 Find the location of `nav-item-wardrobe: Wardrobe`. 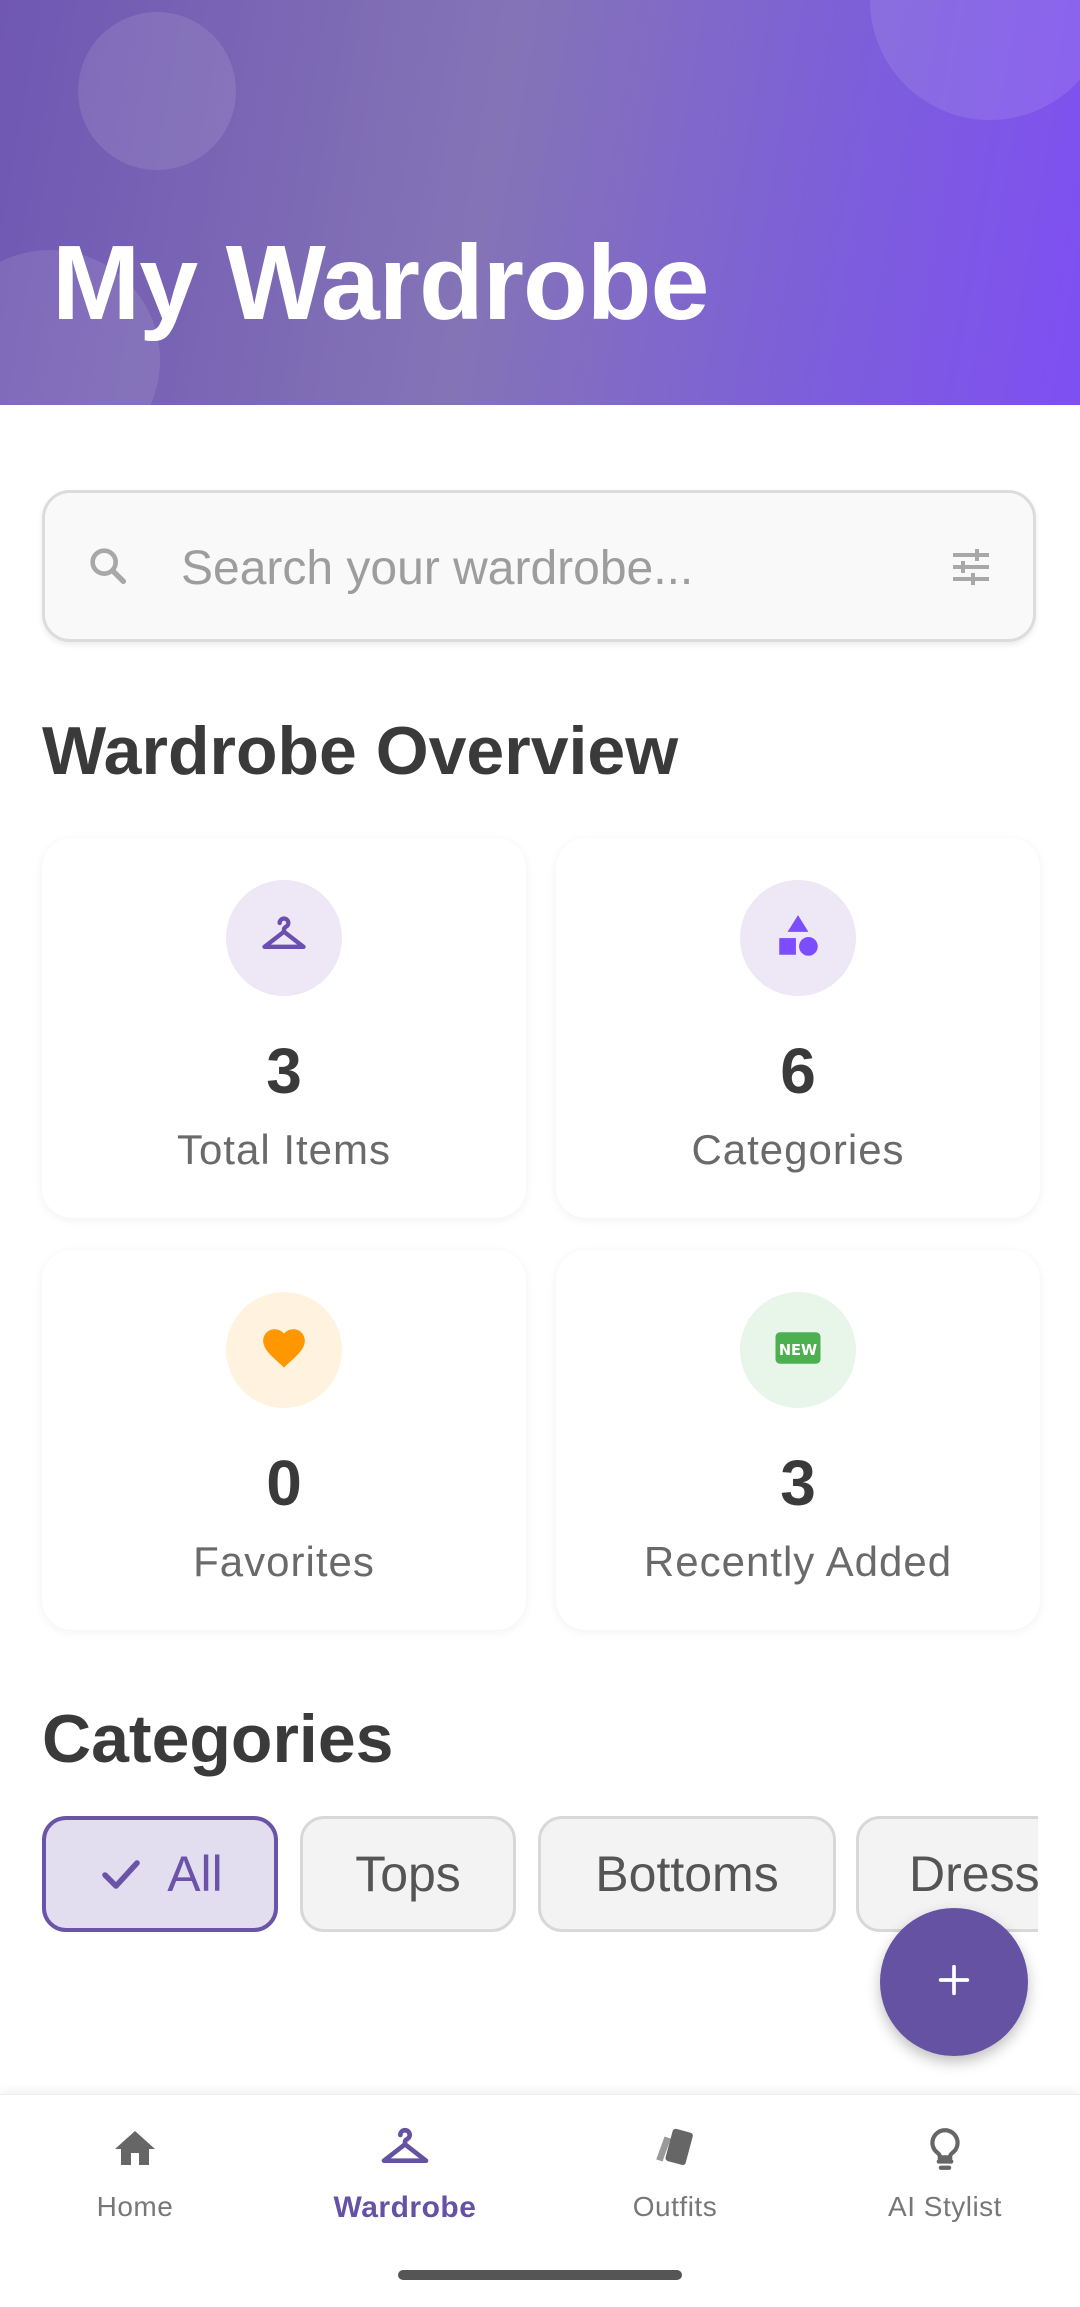

nav-item-wardrobe: Wardrobe is located at coordinates (405, 2176).